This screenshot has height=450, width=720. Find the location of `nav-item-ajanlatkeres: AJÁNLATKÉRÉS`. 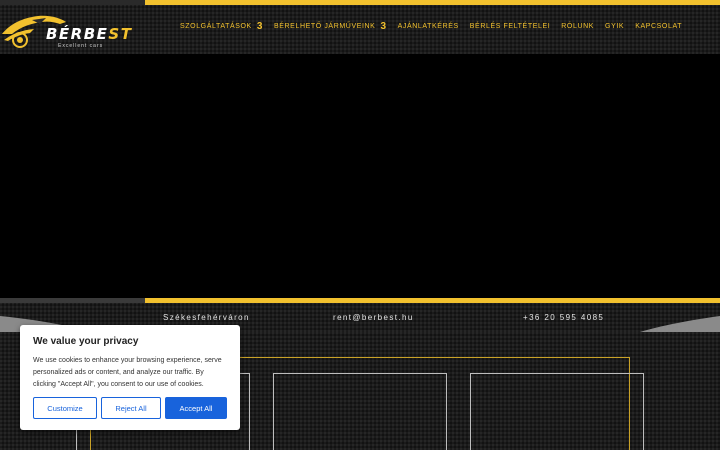

nav-item-ajanlatkeres: AJÁNLATKÉRÉS is located at coordinates (428, 26).